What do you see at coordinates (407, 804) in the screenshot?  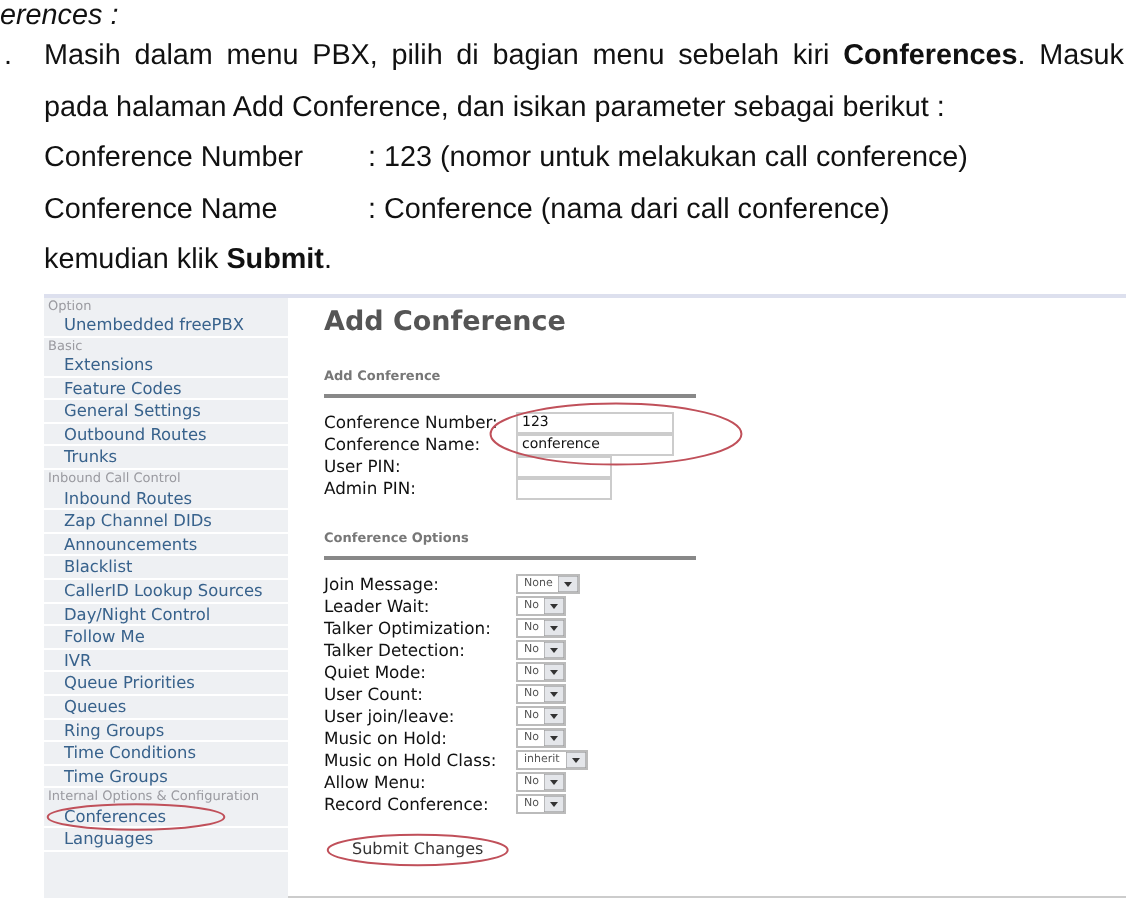 I see `field-label: Record Conference:` at bounding box center [407, 804].